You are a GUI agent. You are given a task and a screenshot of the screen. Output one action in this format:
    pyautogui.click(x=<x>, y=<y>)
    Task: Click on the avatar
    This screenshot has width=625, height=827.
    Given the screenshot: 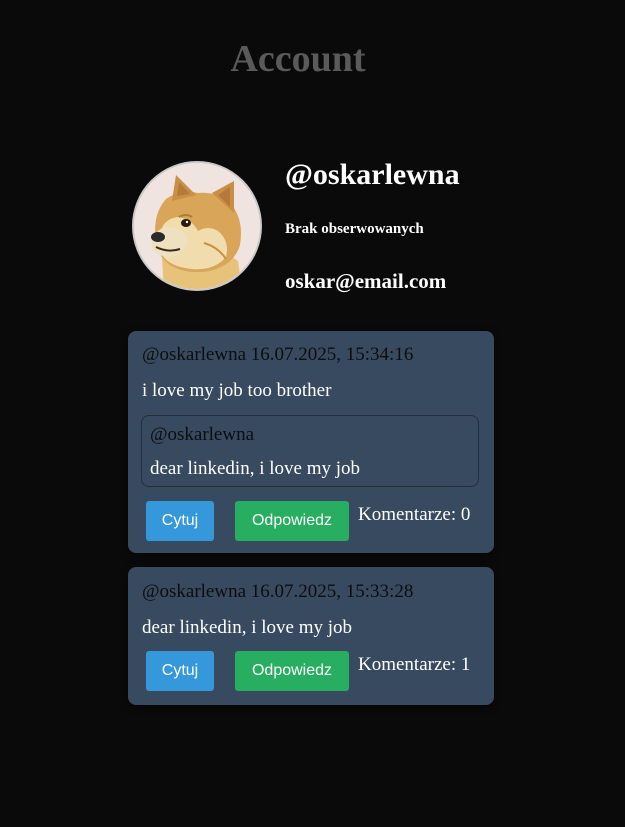 What is the action you would take?
    pyautogui.click(x=197, y=226)
    